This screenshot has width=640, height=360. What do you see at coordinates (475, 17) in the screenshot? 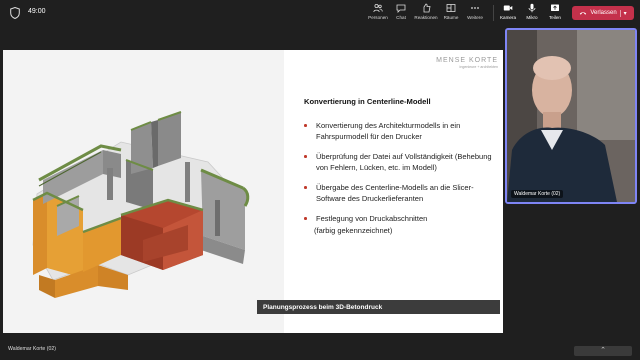
I see `more-label: Weitere` at bounding box center [475, 17].